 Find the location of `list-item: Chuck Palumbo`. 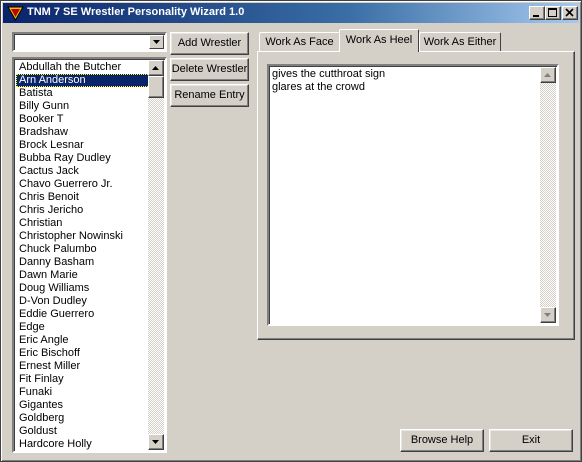

list-item: Chuck Palumbo is located at coordinates (83, 249).